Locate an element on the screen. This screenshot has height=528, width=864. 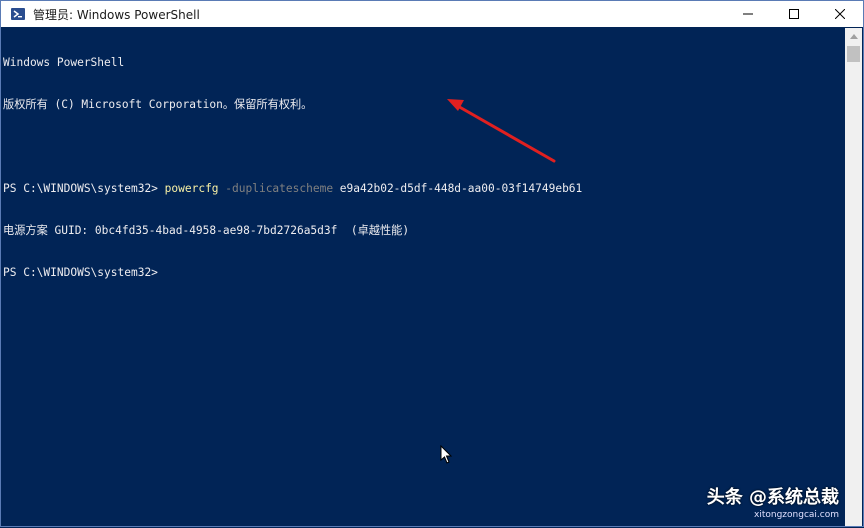
annotation-arrow is located at coordinates (501, 131).